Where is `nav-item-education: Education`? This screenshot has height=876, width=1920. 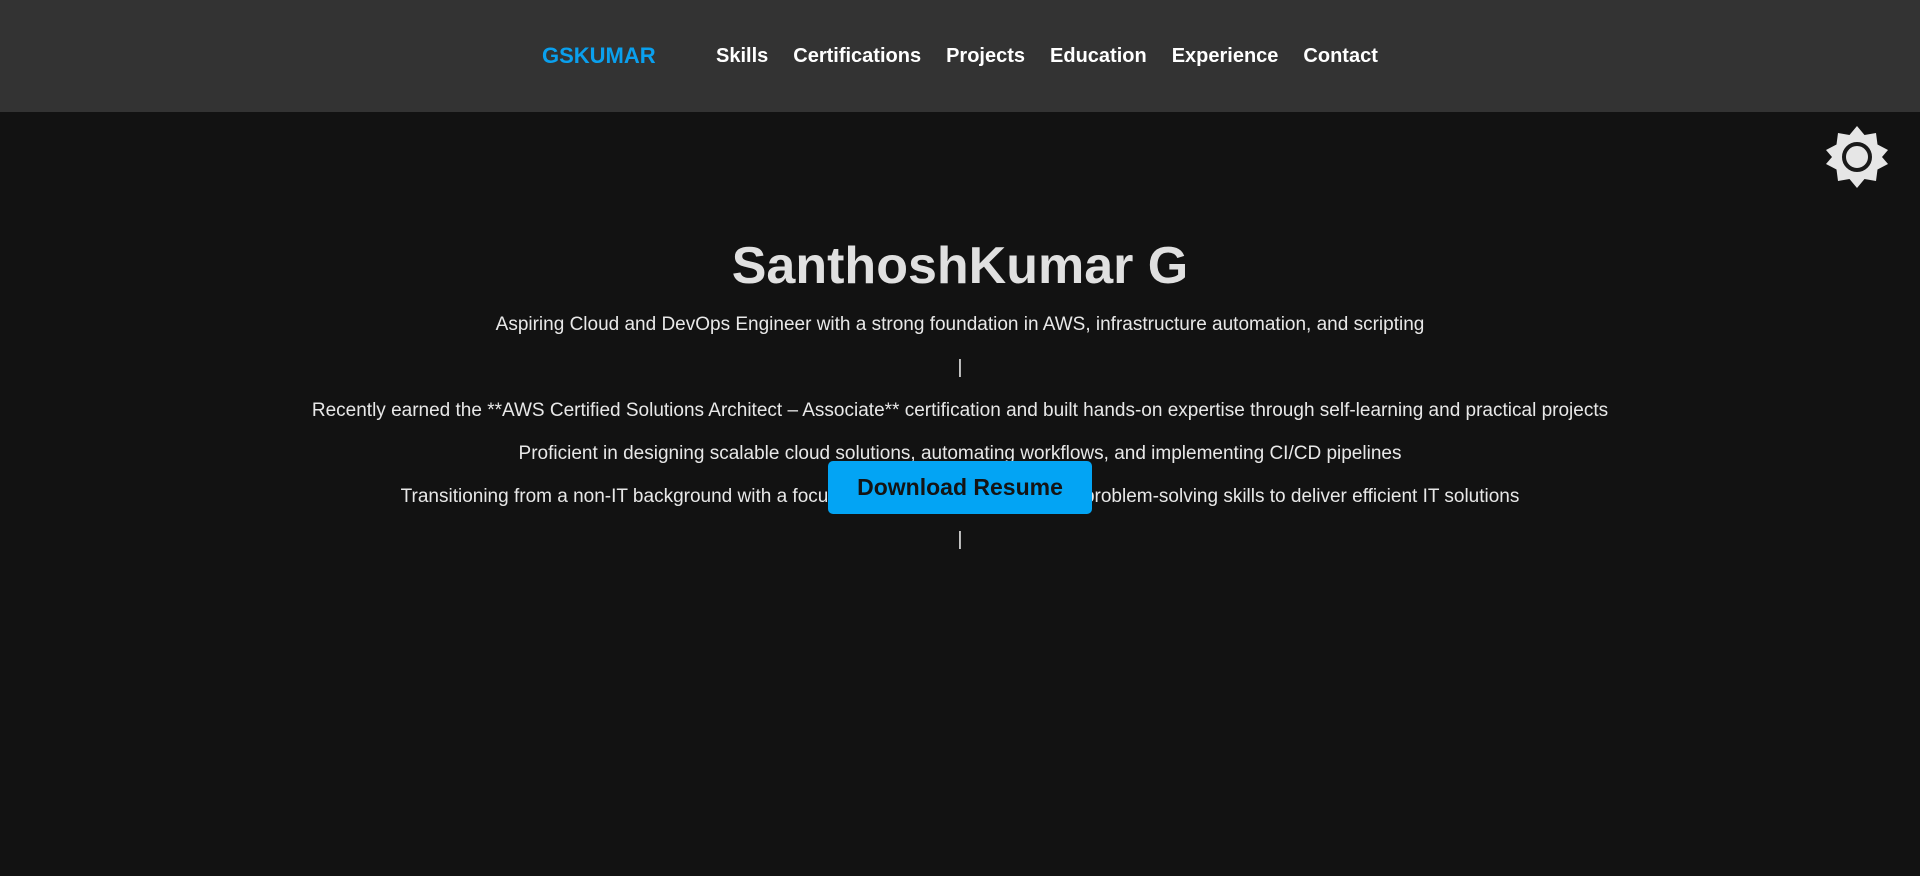 nav-item-education: Education is located at coordinates (1098, 56).